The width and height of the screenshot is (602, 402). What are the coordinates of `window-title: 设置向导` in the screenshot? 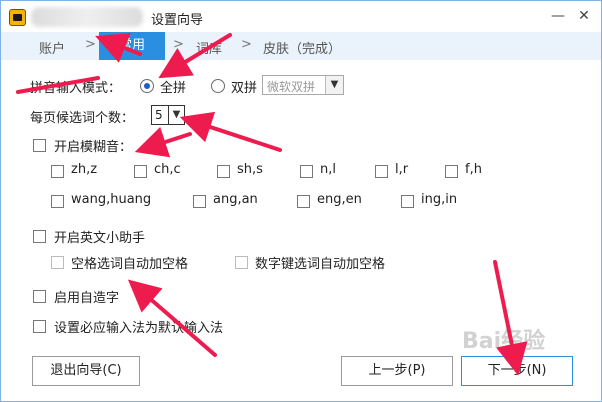 It's located at (177, 20).